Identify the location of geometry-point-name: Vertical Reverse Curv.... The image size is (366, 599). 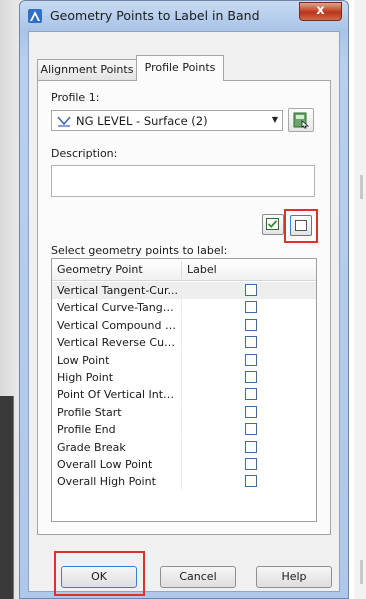
(118, 343).